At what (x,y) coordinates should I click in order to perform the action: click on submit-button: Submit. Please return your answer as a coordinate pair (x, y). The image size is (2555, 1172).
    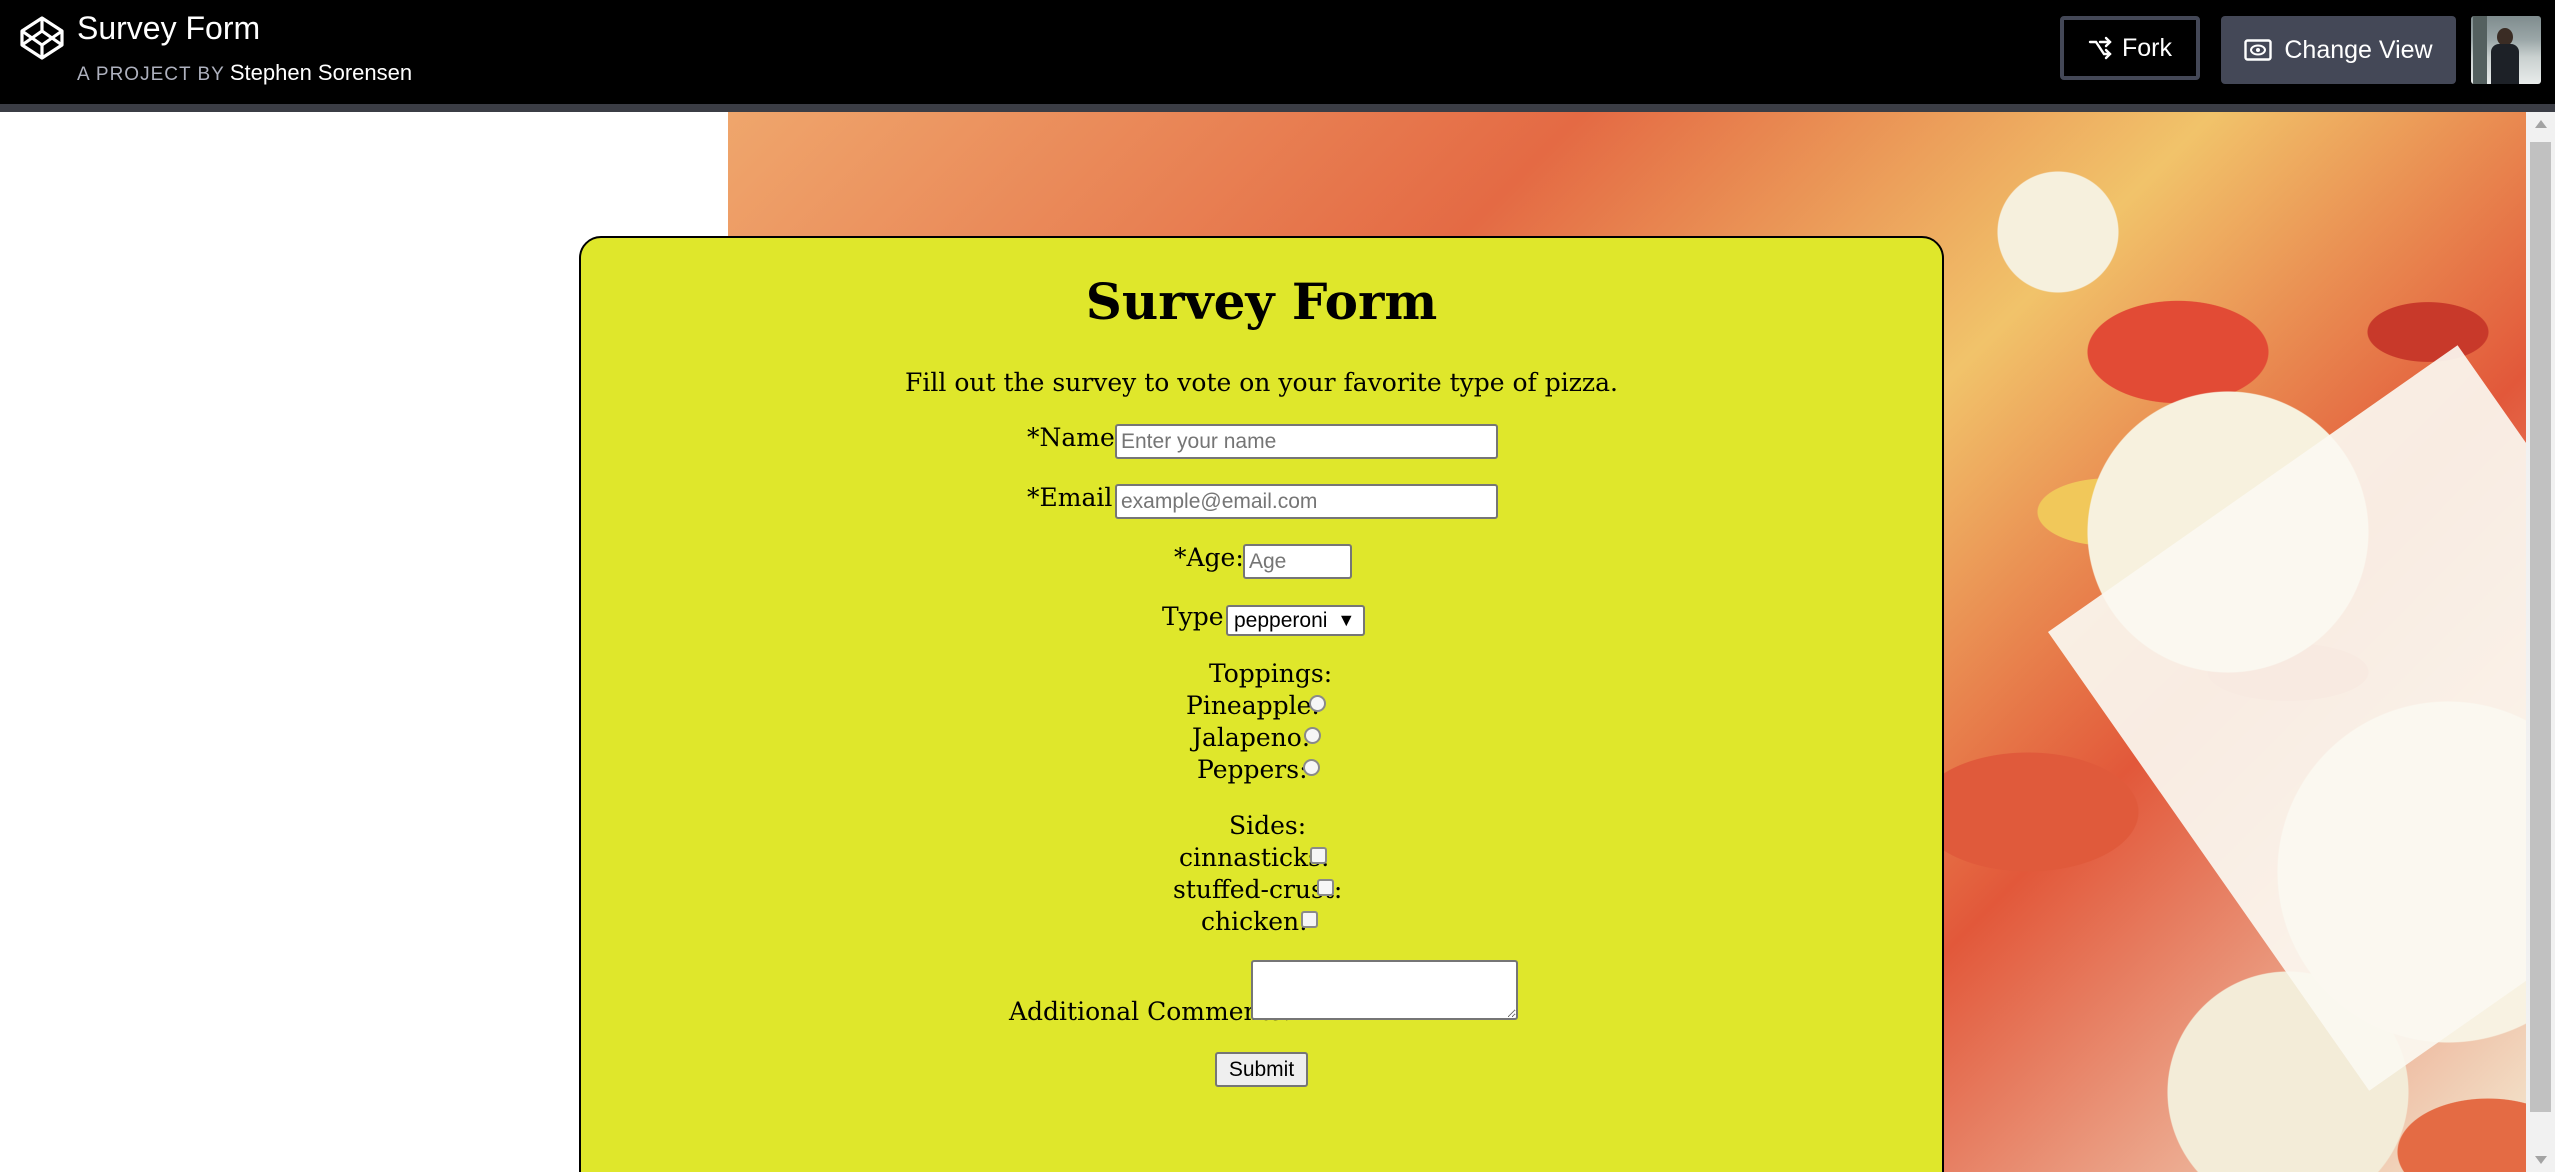
    Looking at the image, I should click on (1261, 1069).